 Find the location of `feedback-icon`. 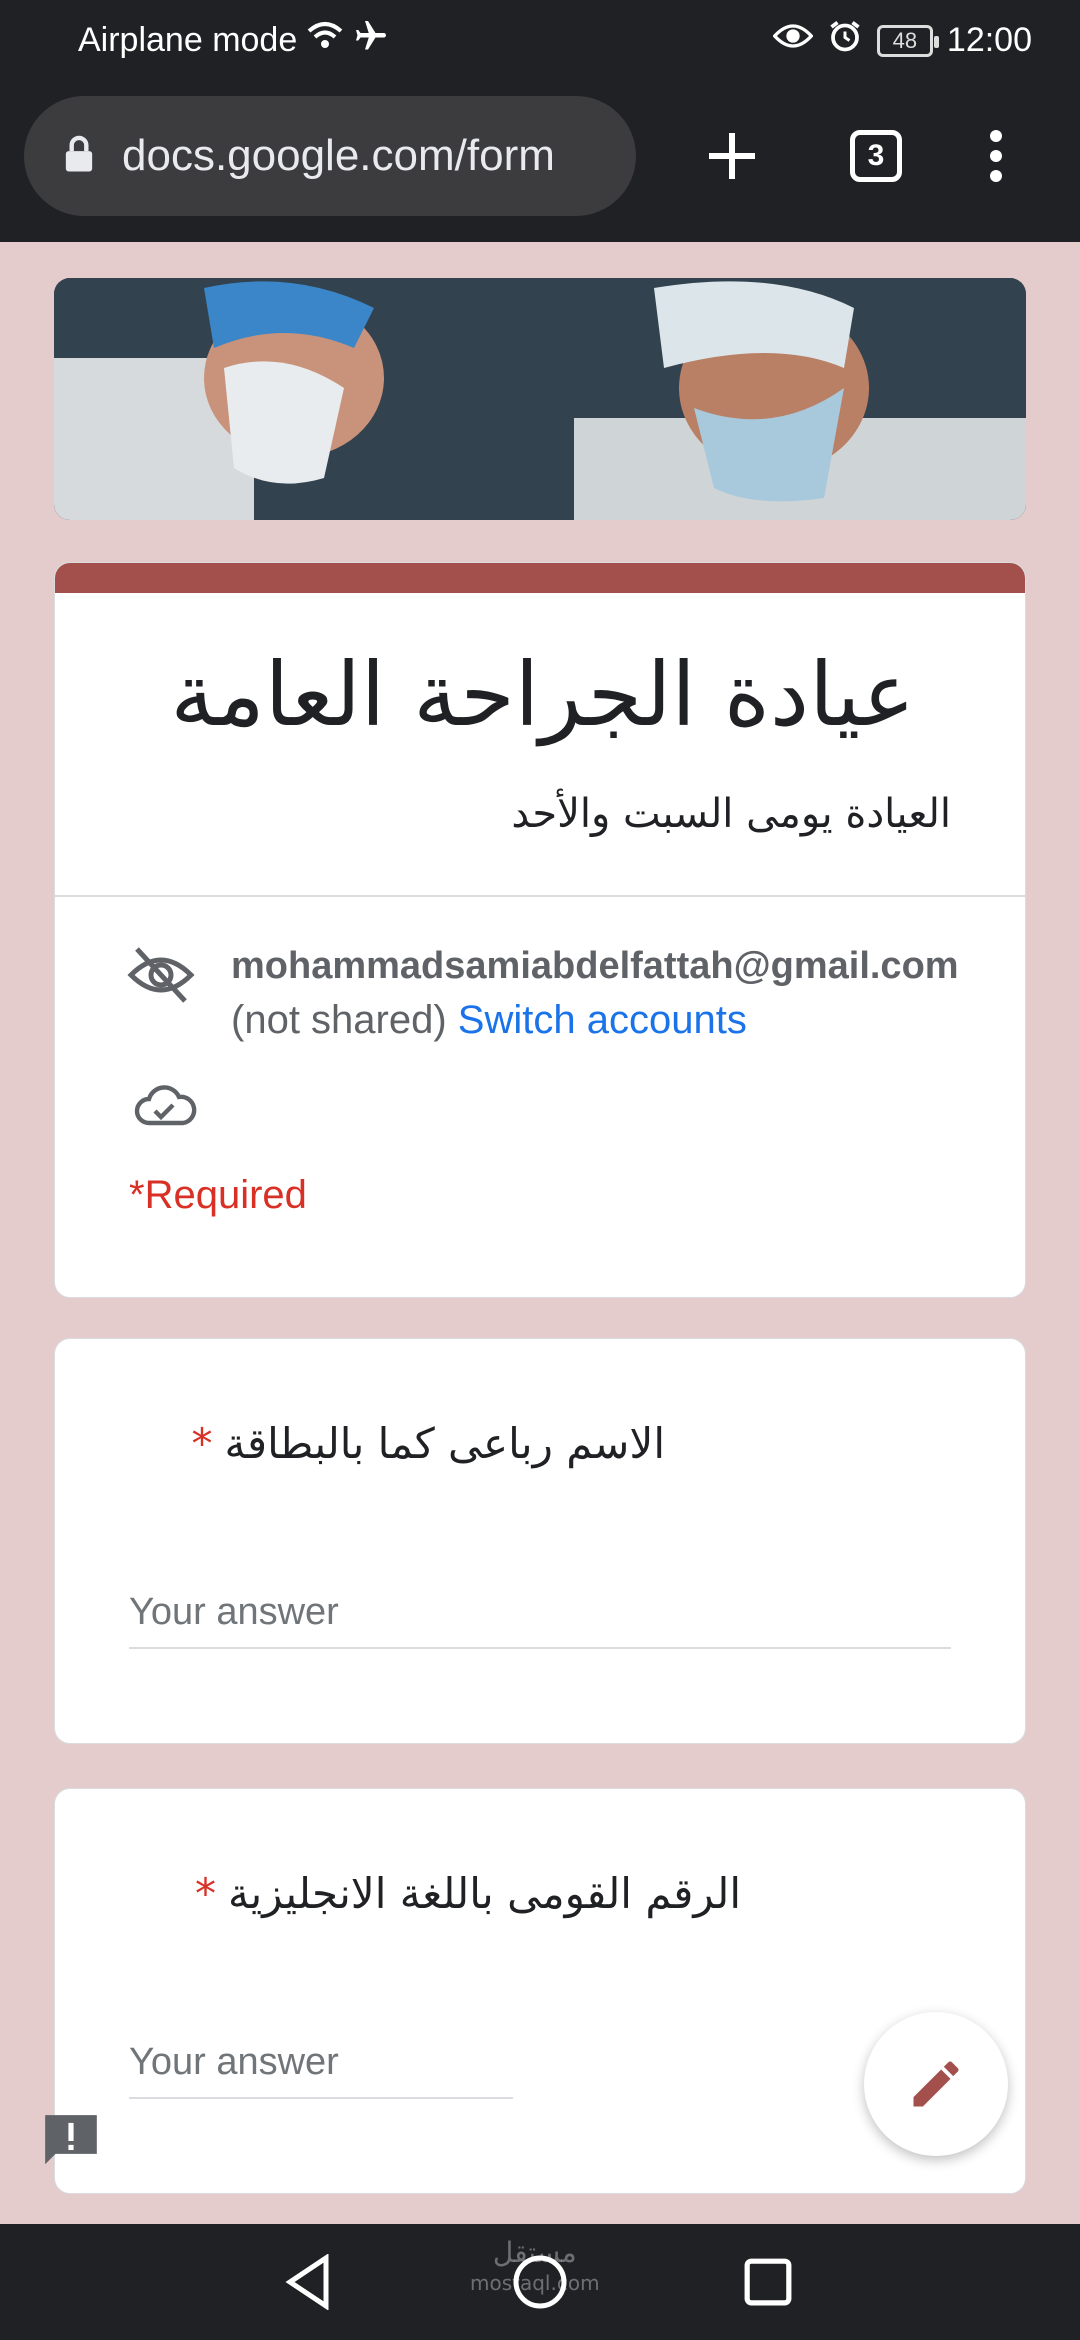

feedback-icon is located at coordinates (71, 2140).